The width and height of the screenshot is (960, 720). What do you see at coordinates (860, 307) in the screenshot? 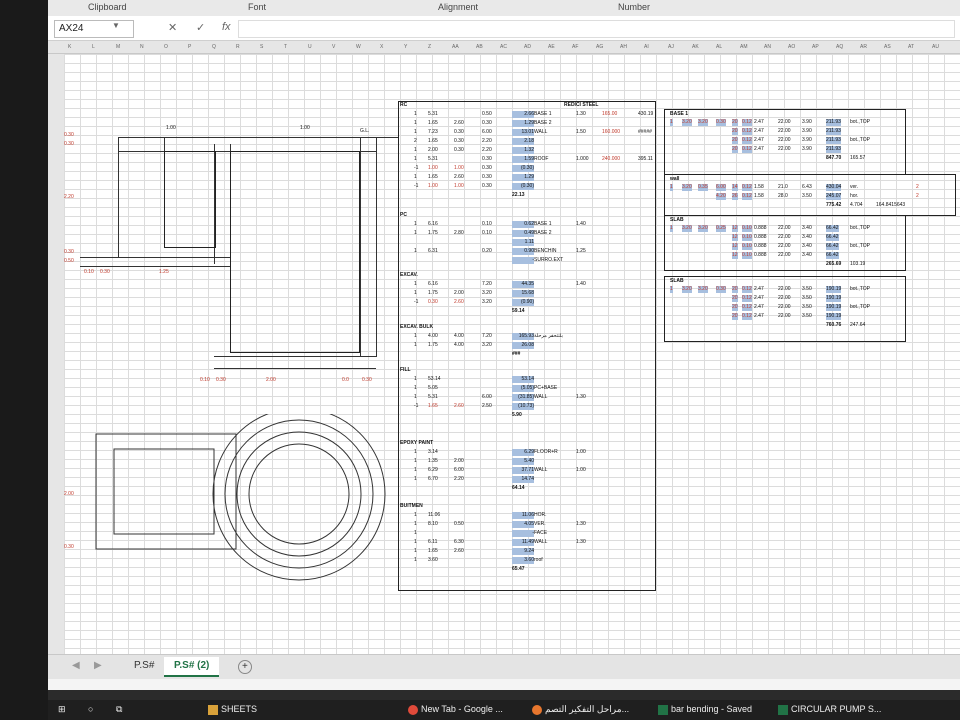
I see `steel-cell: bot.,TOP` at bounding box center [860, 307].